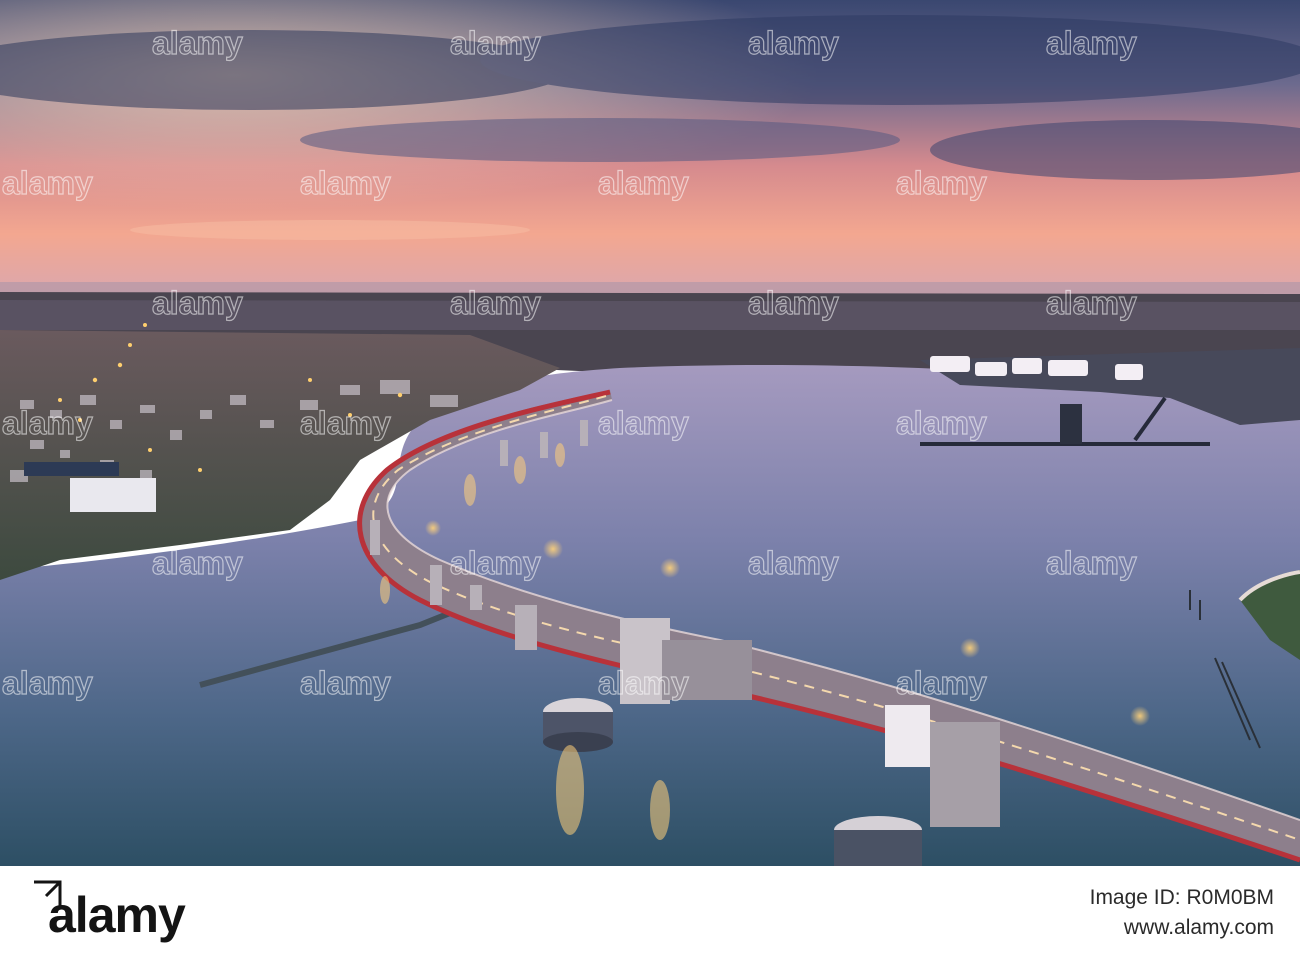  I want to click on brand-logo: alamy, so click(117, 915).